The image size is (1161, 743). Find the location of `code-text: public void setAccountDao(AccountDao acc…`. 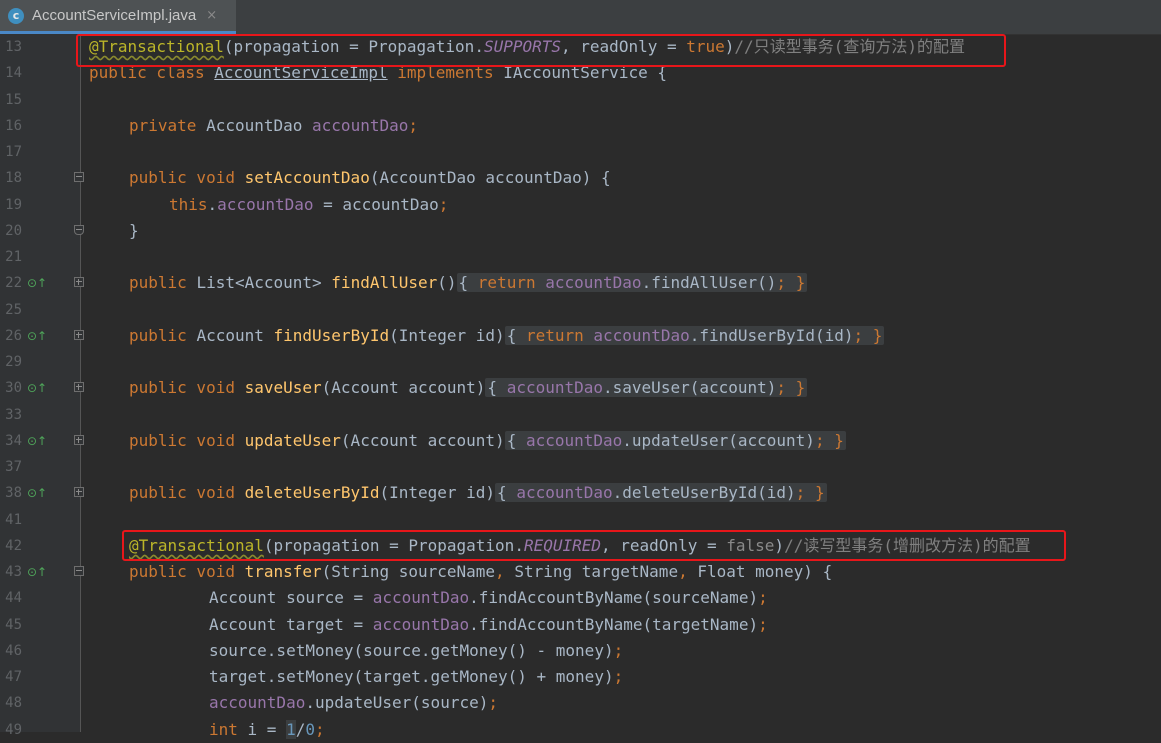

code-text: public void setAccountDao(AccountDao acc… is located at coordinates (370, 178).